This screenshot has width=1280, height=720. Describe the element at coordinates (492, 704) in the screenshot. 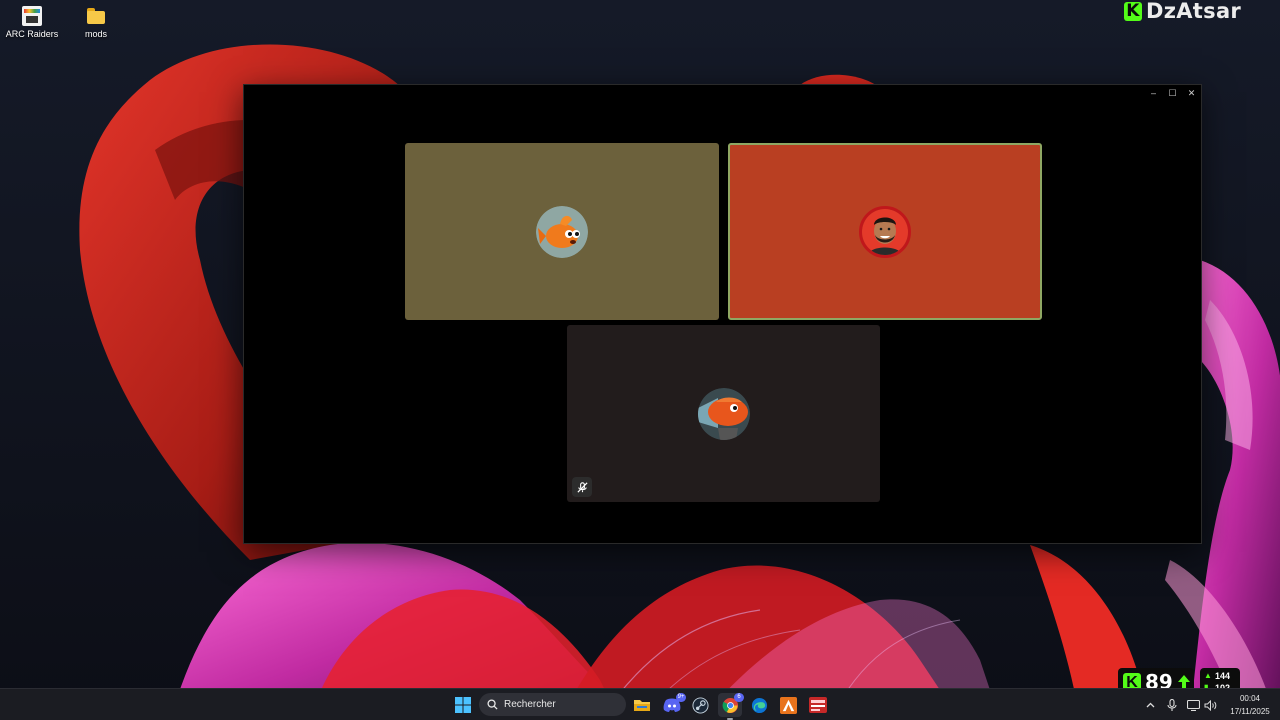

I see `search-icon` at that location.